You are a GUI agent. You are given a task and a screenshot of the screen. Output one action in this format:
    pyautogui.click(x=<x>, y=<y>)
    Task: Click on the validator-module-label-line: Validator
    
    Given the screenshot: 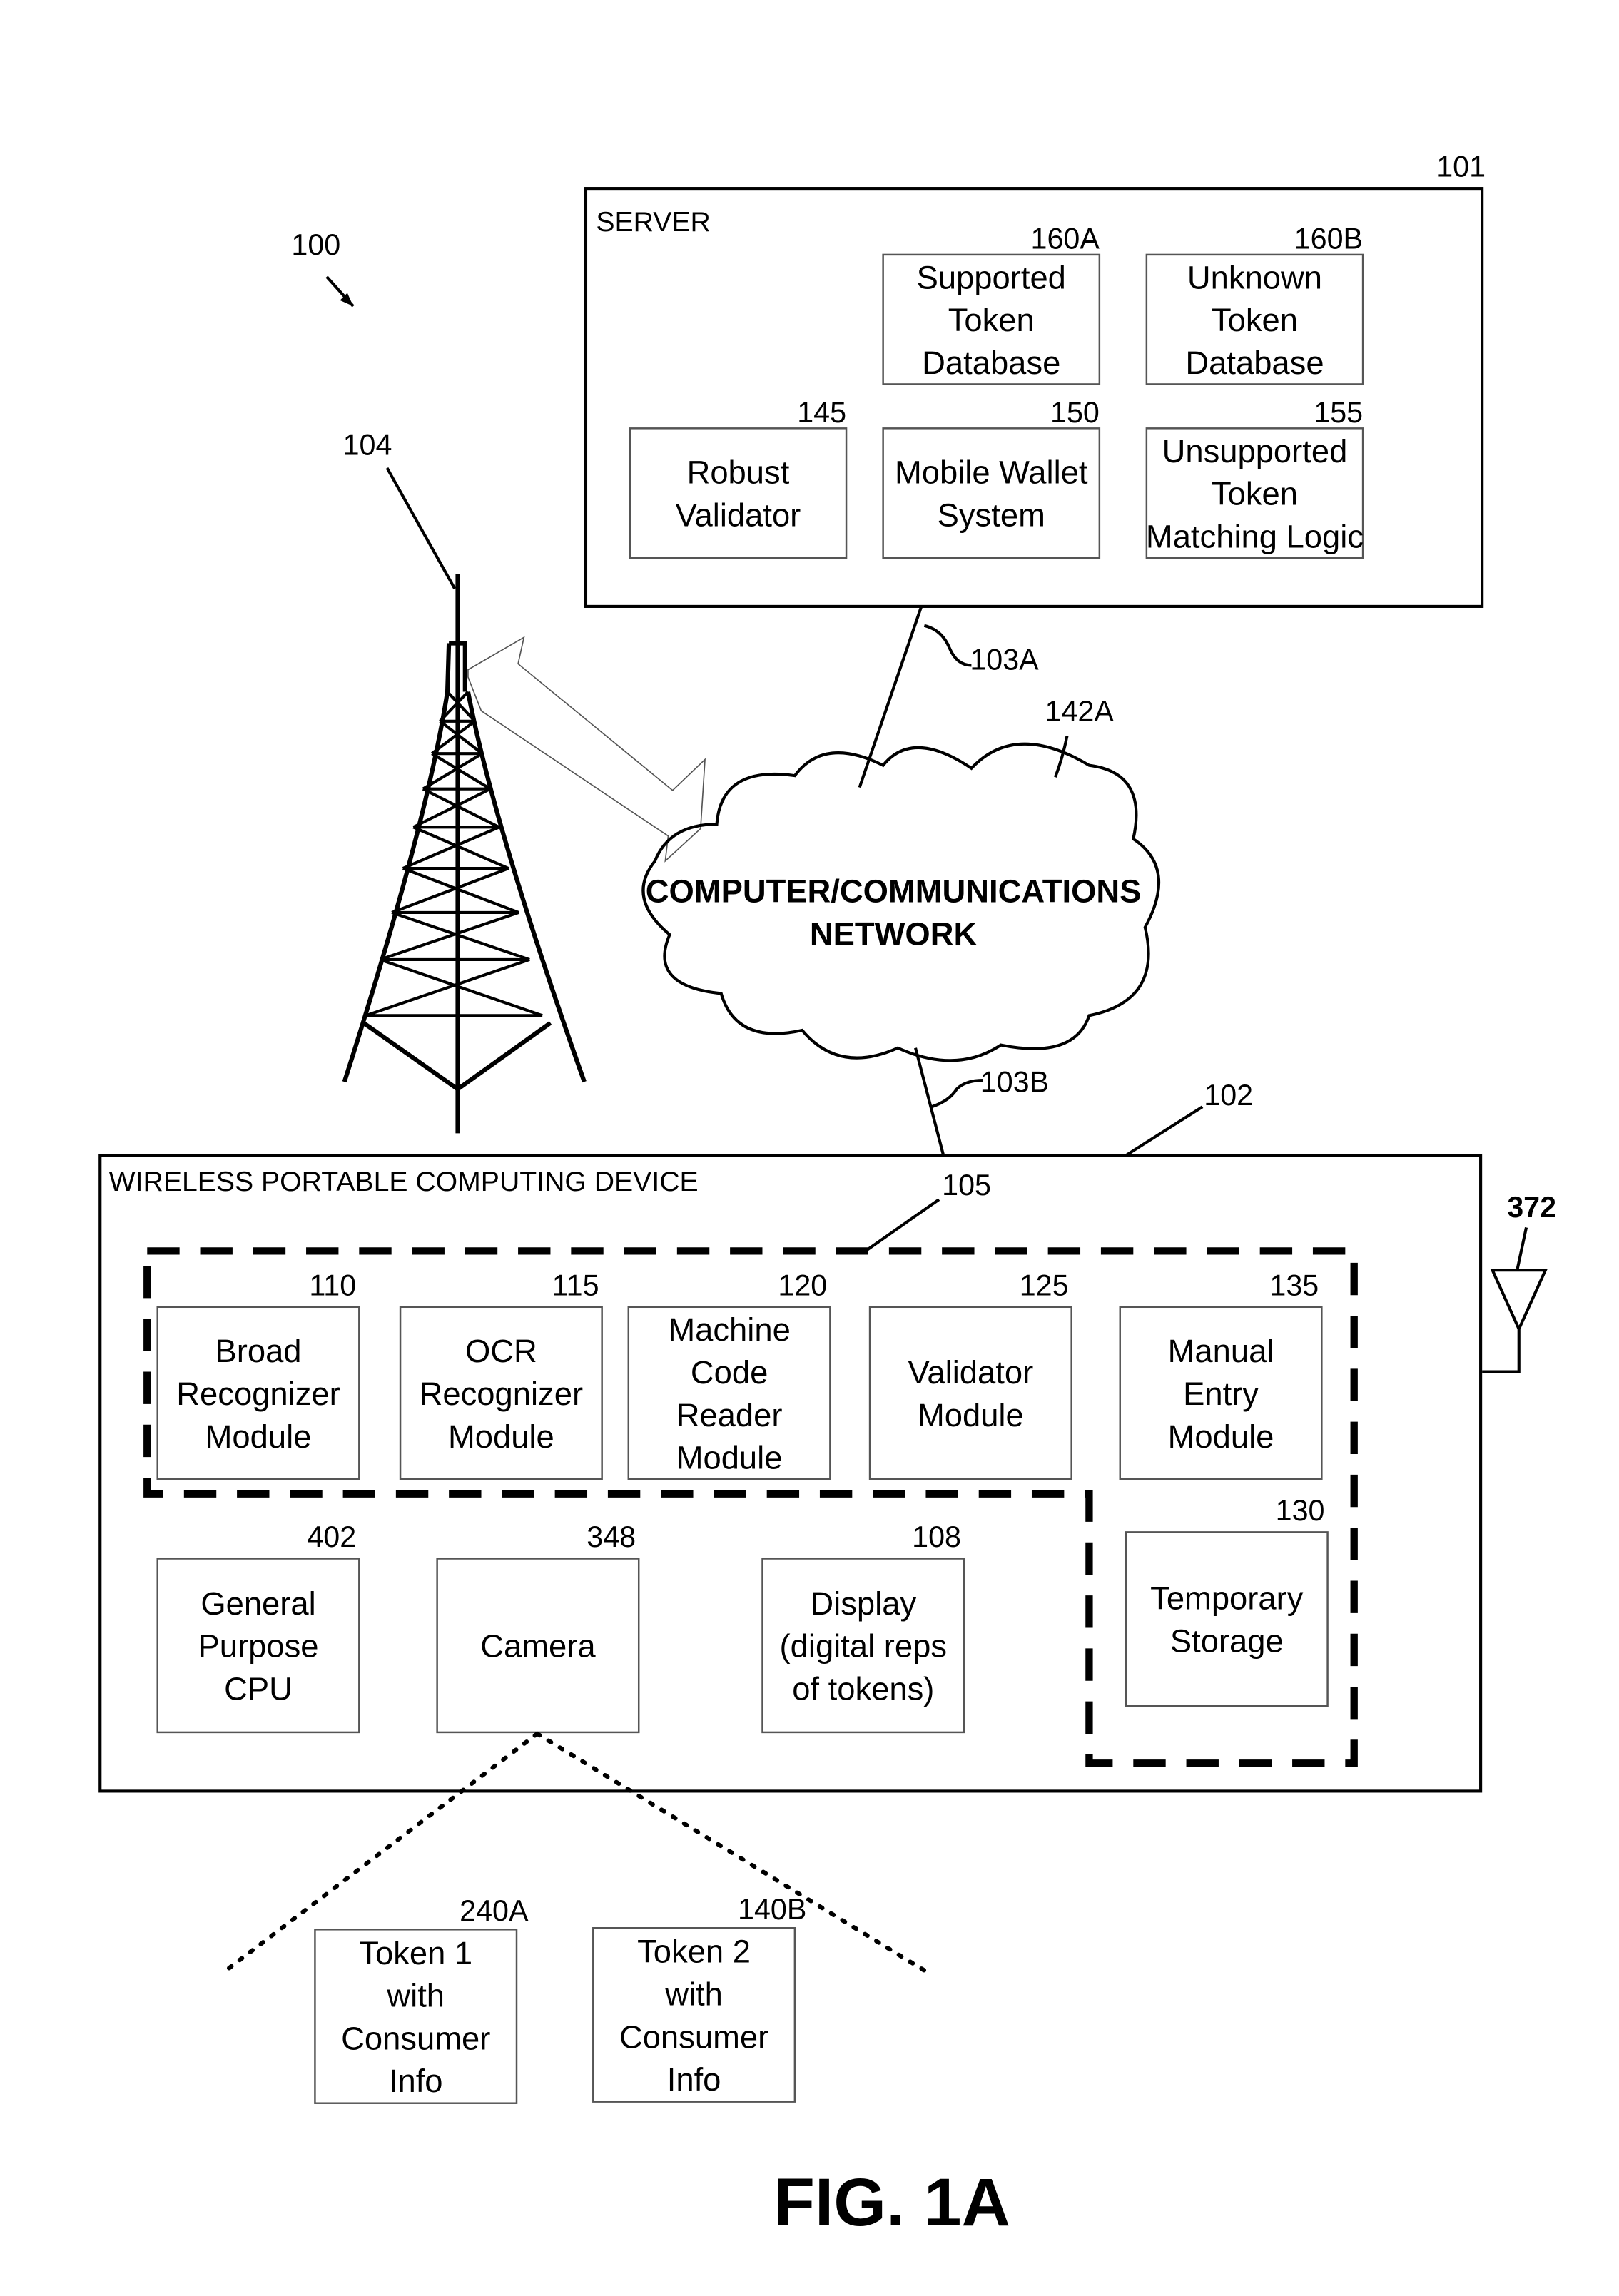 What is the action you would take?
    pyautogui.click(x=971, y=1372)
    